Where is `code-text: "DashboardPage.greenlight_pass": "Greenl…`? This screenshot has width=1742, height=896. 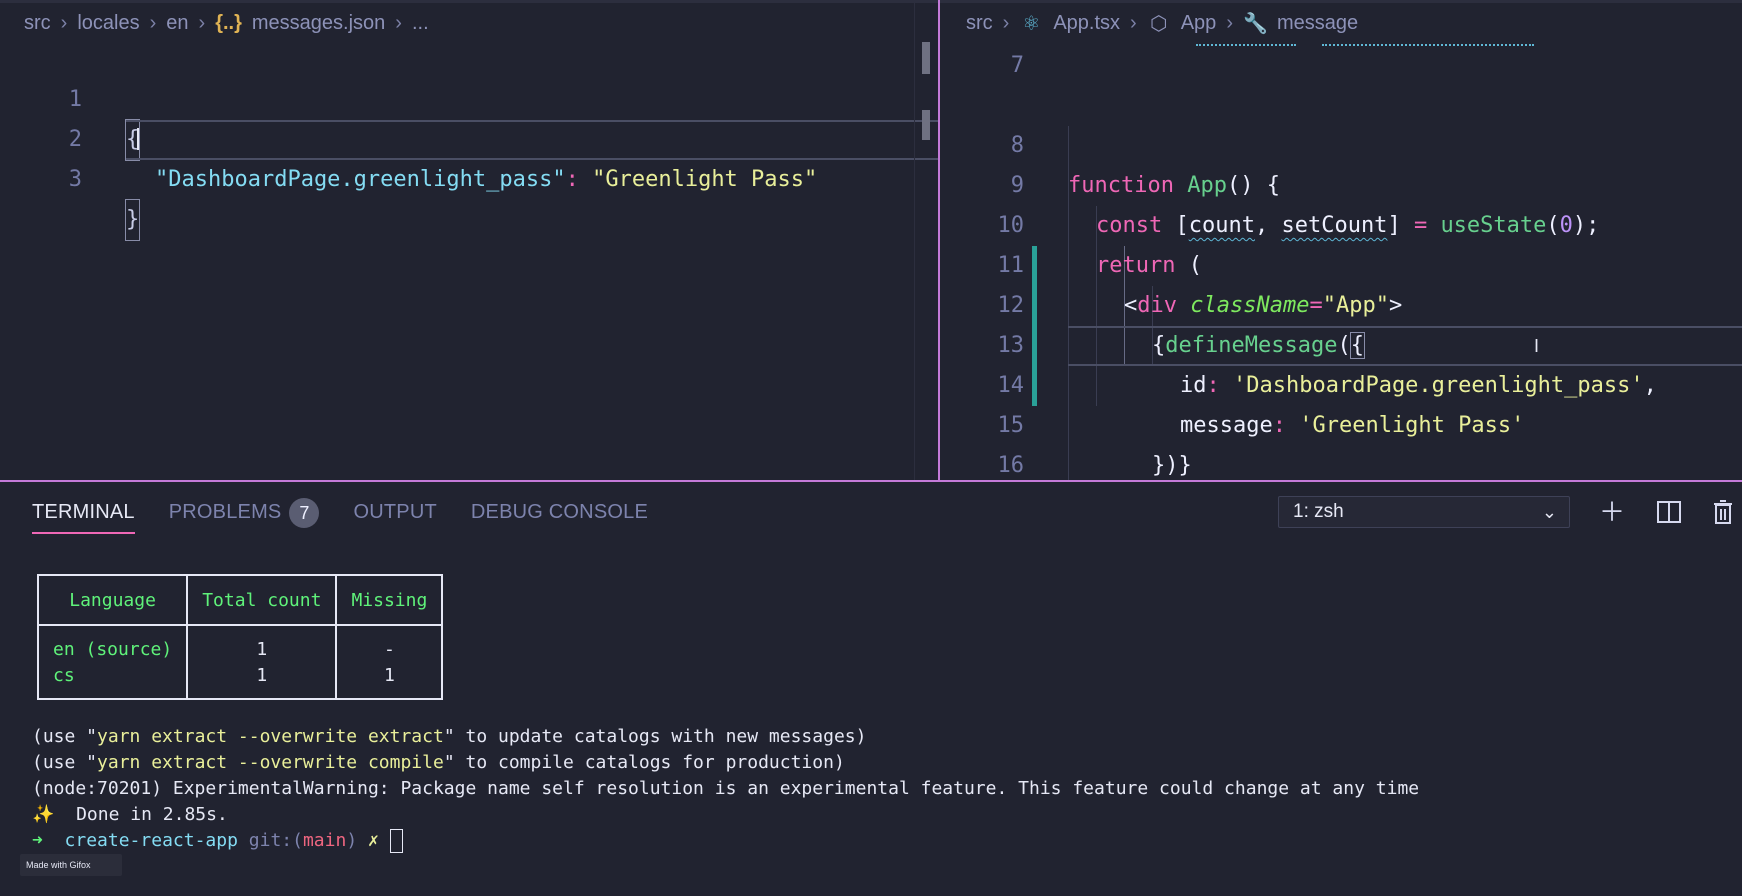 code-text: "DashboardPage.greenlight_pass": "Greenl… is located at coordinates (486, 180).